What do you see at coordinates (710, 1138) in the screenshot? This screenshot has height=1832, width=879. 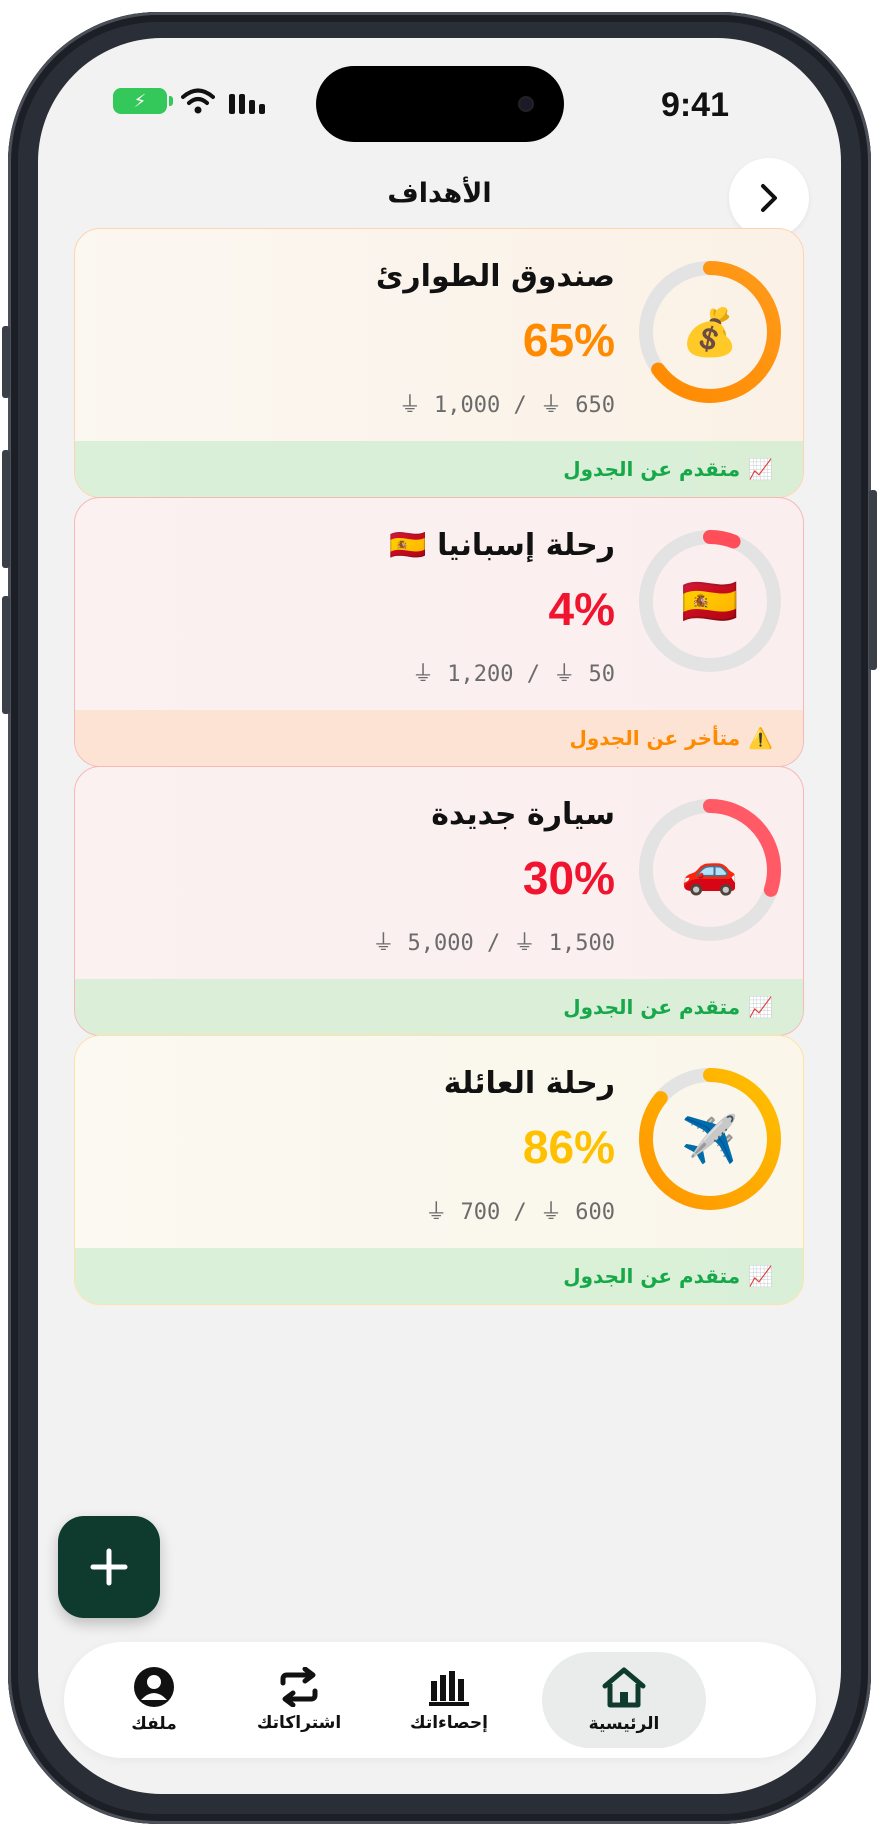 I see `airplane-icon: ✈️` at bounding box center [710, 1138].